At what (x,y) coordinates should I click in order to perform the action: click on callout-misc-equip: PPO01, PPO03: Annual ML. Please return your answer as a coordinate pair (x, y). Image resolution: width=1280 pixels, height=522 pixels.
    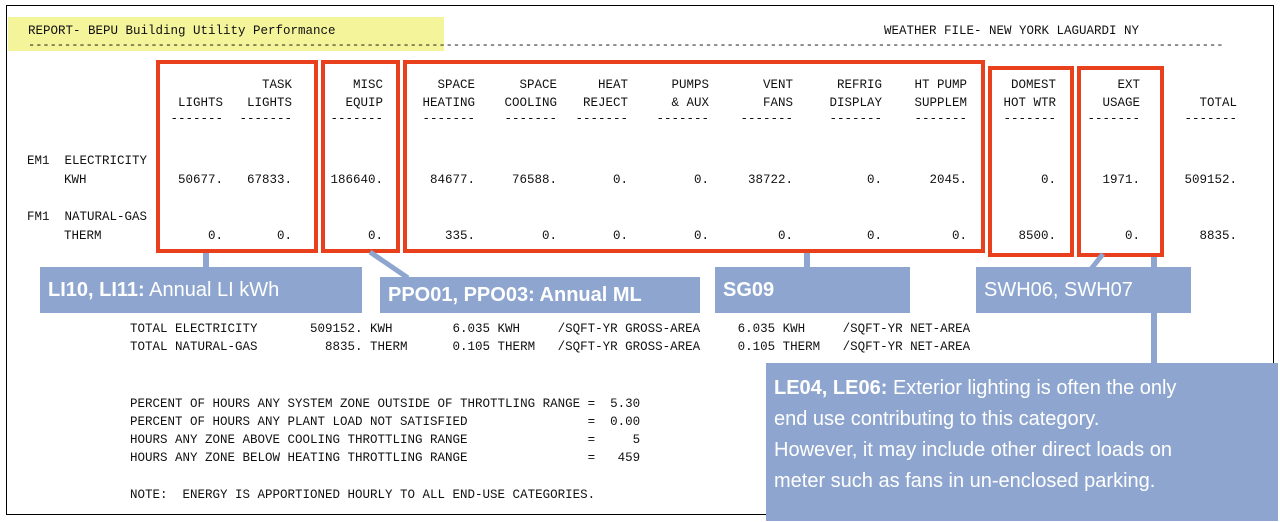
    Looking at the image, I should click on (540, 295).